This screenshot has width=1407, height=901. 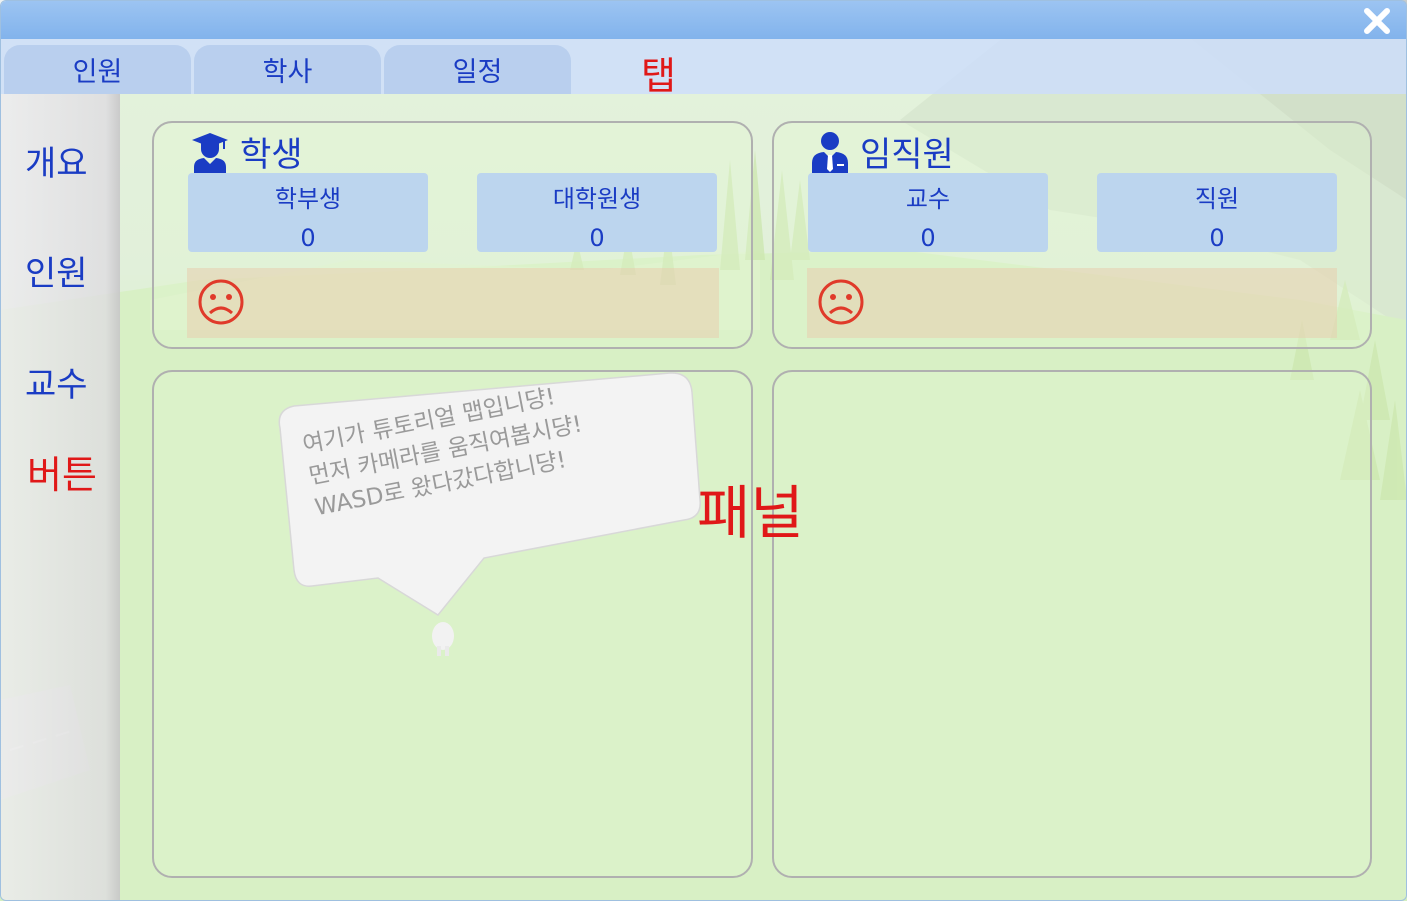 I want to click on professor-stat-card: 교수 0, so click(x=928, y=212).